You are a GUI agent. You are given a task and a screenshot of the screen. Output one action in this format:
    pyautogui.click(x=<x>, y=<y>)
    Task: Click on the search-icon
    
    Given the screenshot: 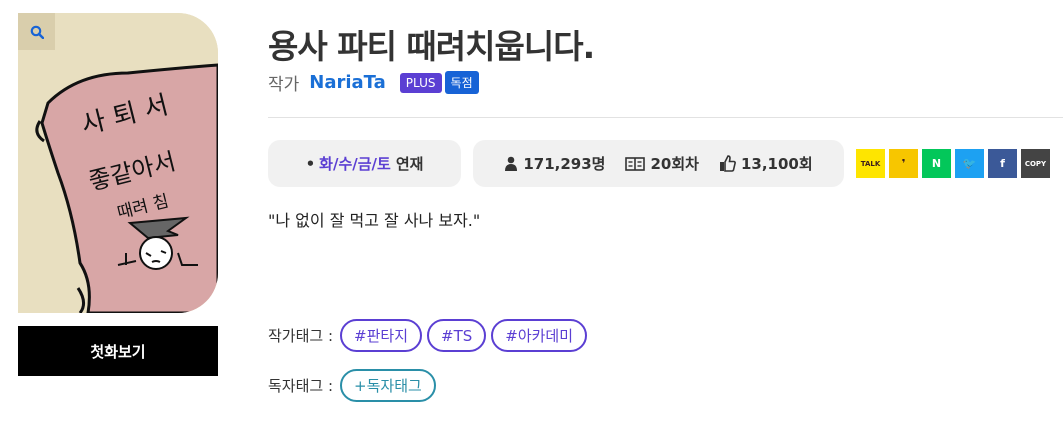 What is the action you would take?
    pyautogui.click(x=37, y=32)
    